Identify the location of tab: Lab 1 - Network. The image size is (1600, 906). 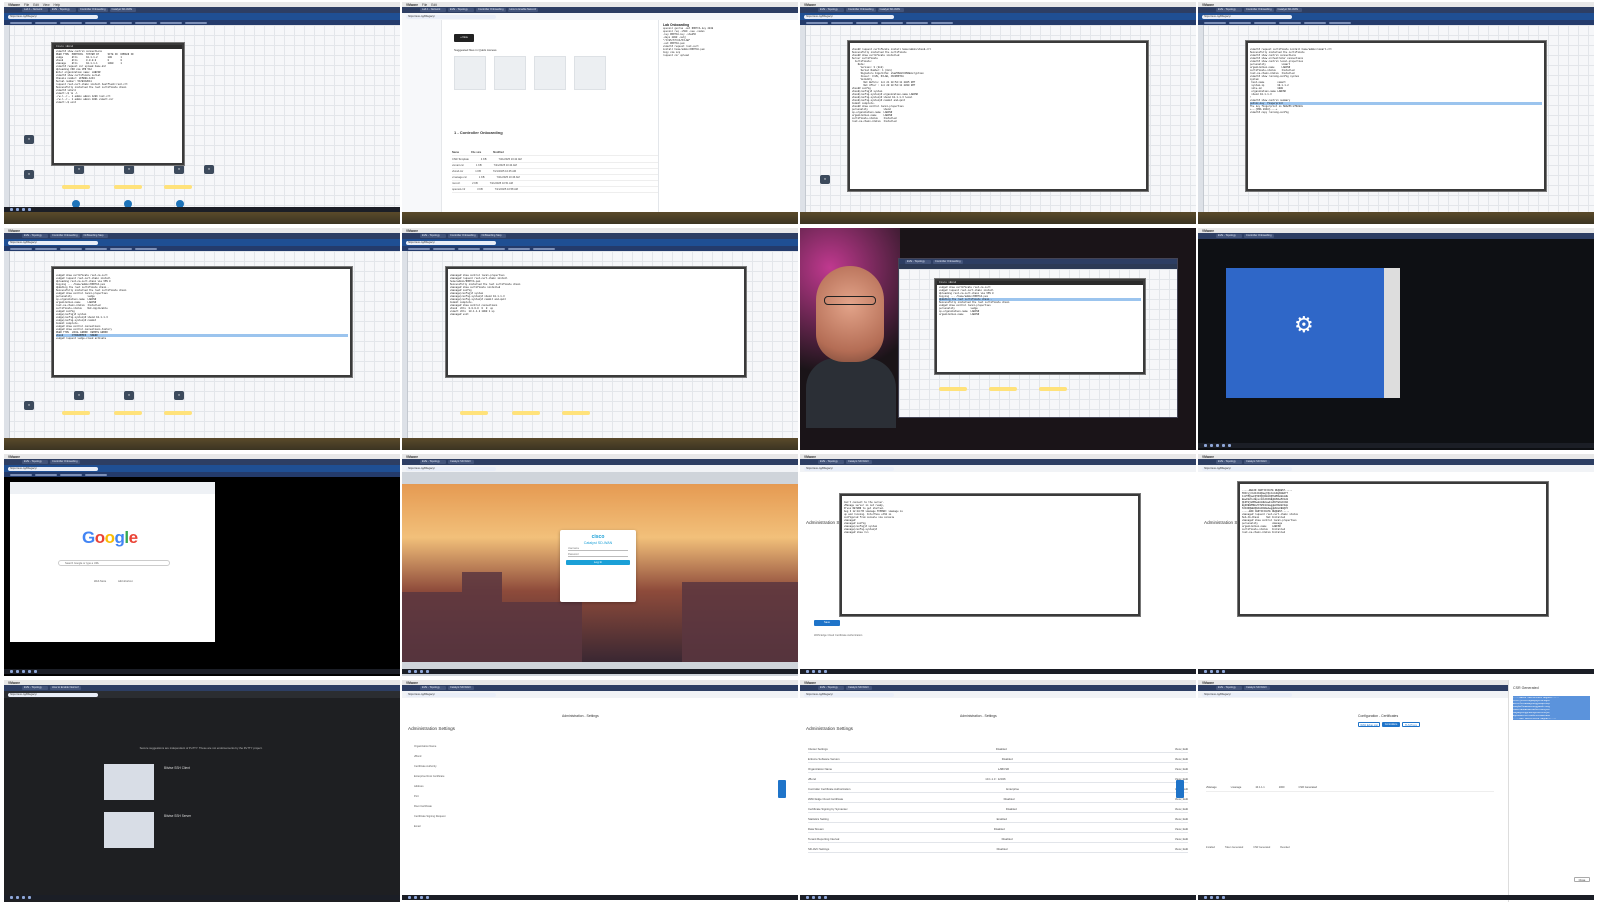
(35, 10).